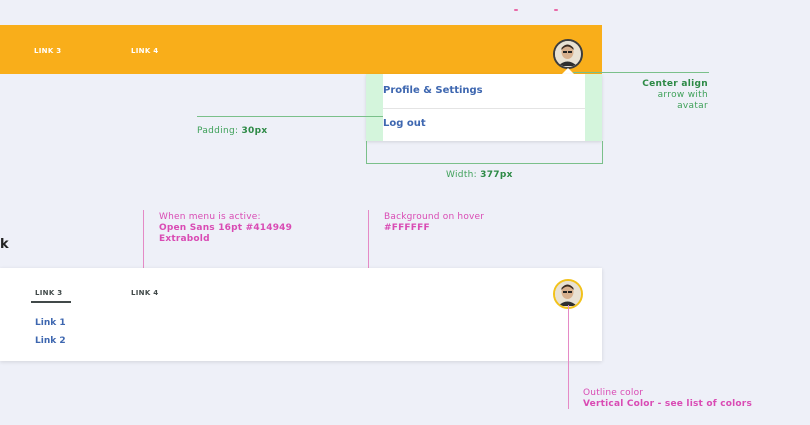  Describe the element at coordinates (484, 163) in the screenshot. I see `width-bracket-bottom` at that location.